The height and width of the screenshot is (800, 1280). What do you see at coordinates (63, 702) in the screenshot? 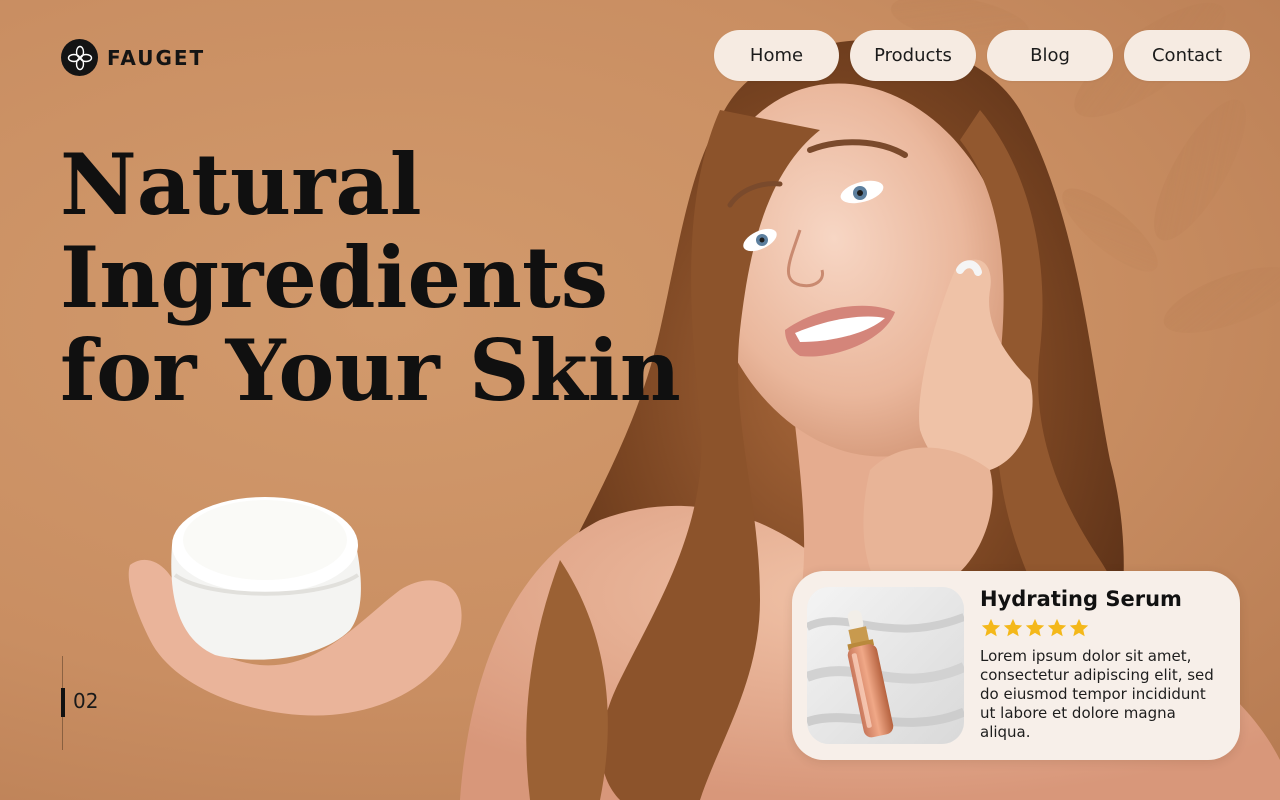
I see `slide-indicator-active` at bounding box center [63, 702].